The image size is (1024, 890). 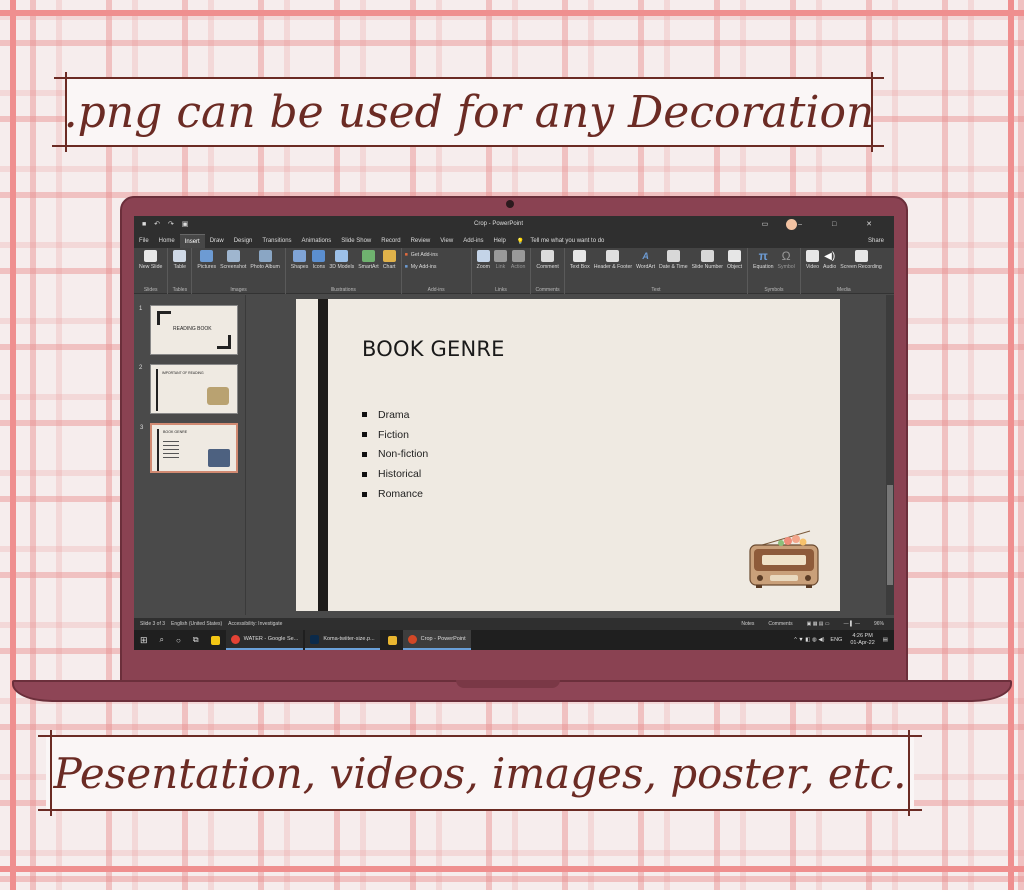 What do you see at coordinates (319, 256) in the screenshot?
I see `icons-icon` at bounding box center [319, 256].